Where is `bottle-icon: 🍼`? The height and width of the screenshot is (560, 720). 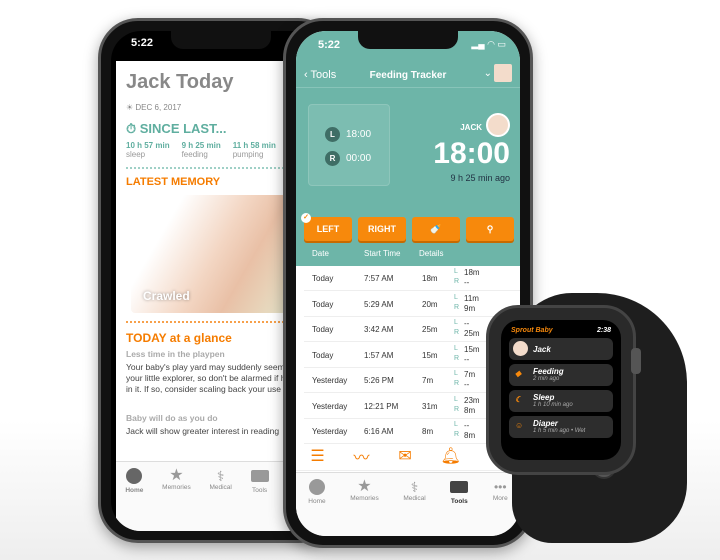 bottle-icon: 🍼 is located at coordinates (436, 228).